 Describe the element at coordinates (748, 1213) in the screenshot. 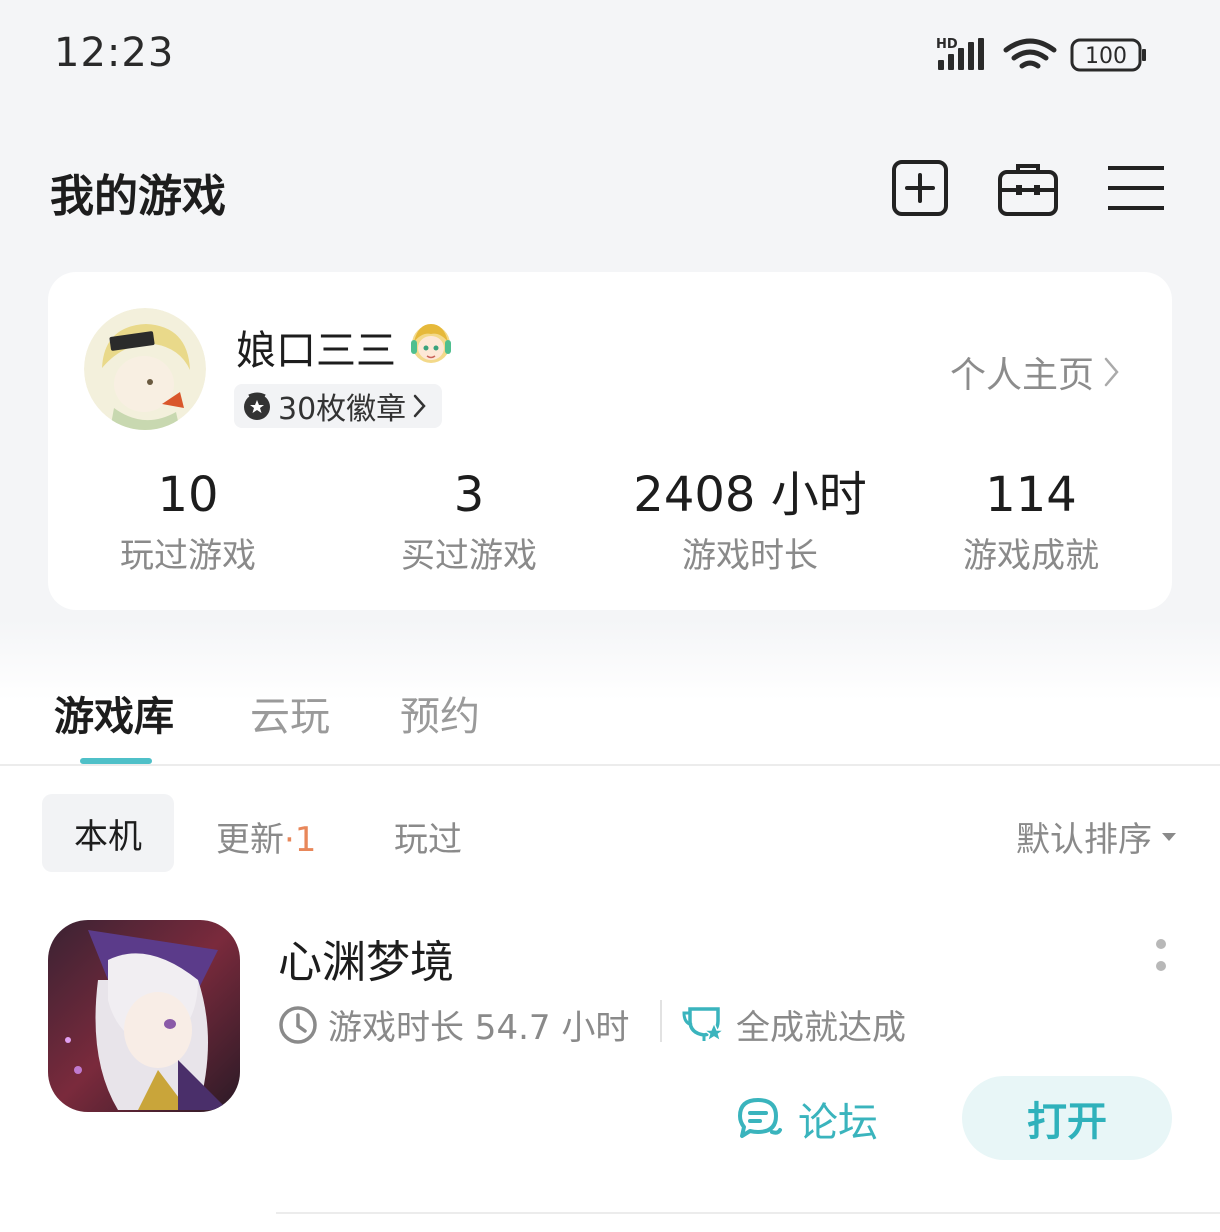

I see `row-divider` at that location.